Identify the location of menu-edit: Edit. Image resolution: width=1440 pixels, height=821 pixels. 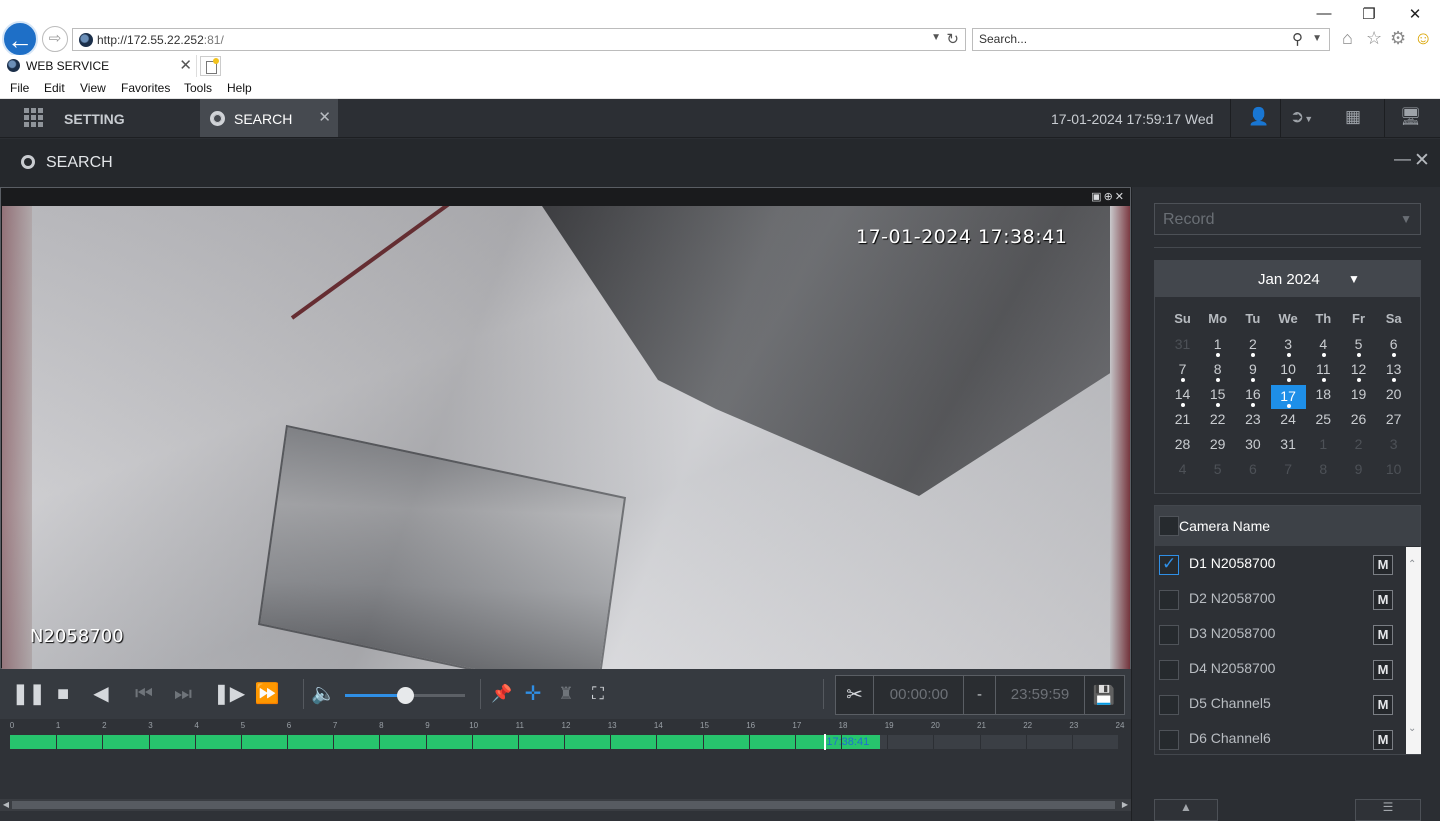
(54, 88).